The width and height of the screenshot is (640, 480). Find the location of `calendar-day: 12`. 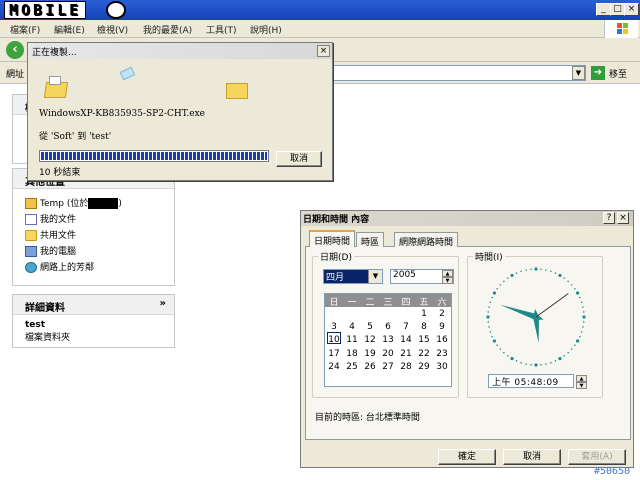

calendar-day: 12 is located at coordinates (370, 340).